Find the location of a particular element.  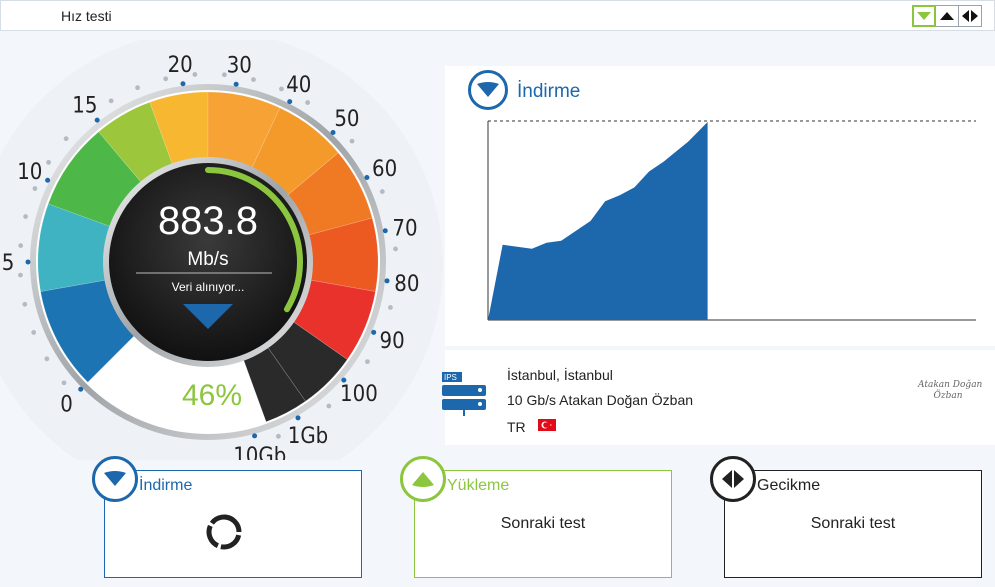

gauge-tick-label: 60 is located at coordinates (384, 169).